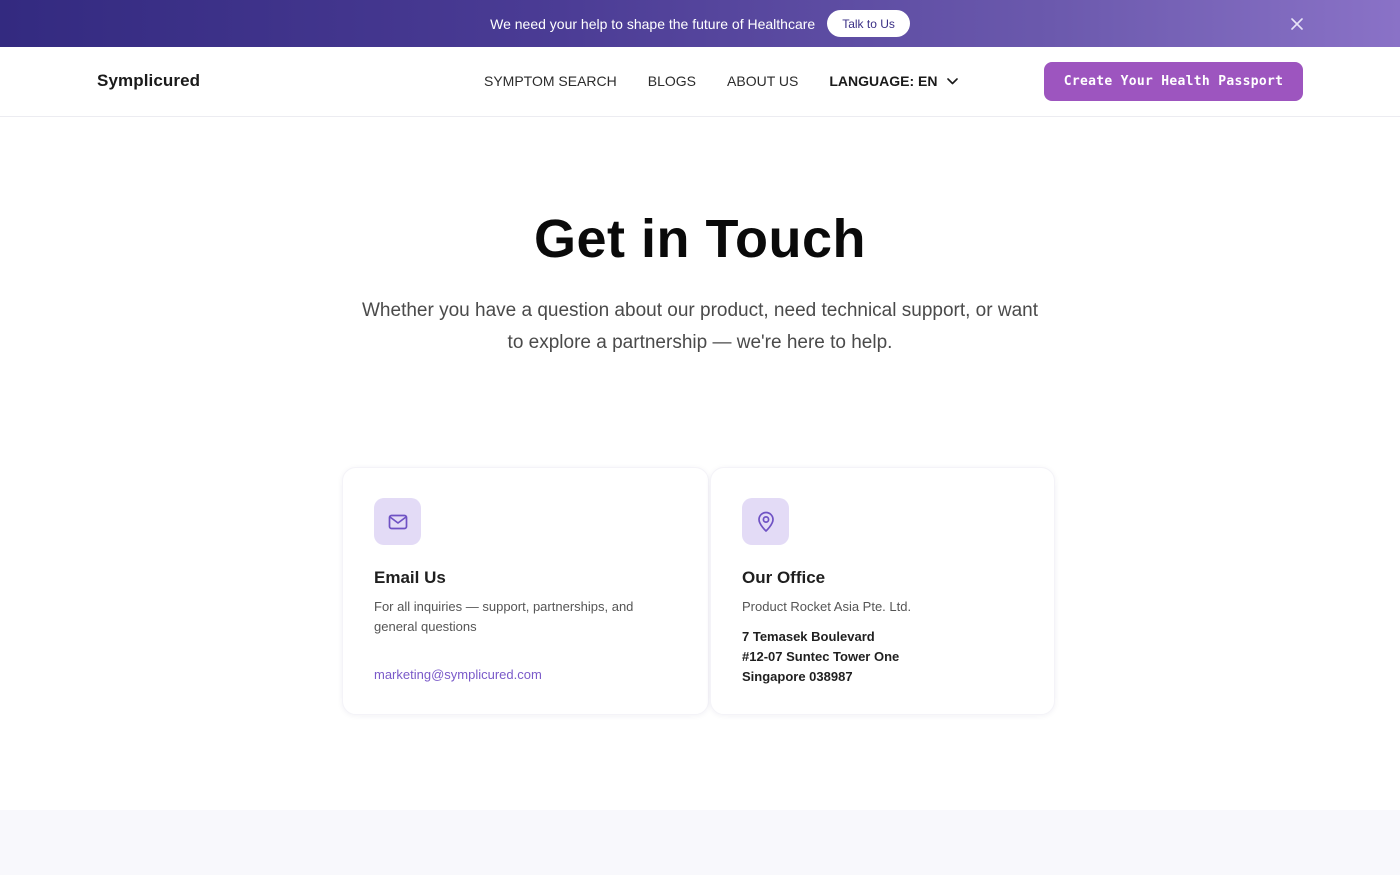 Image resolution: width=1400 pixels, height=875 pixels. I want to click on logo: Symplicured, so click(148, 81).